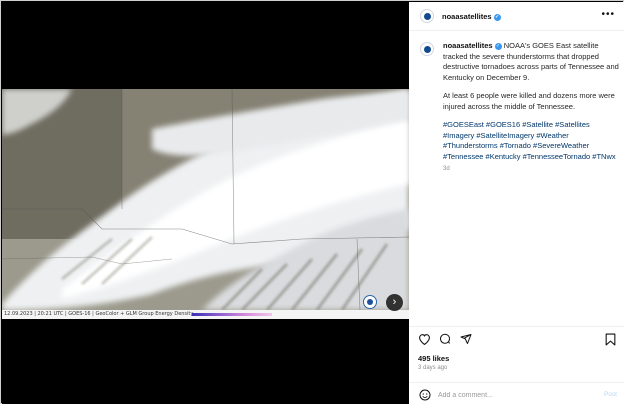 The width and height of the screenshot is (624, 404). What do you see at coordinates (516, 365) in the screenshot?
I see `action-bar: 495 likes 3 days ago Post` at bounding box center [516, 365].